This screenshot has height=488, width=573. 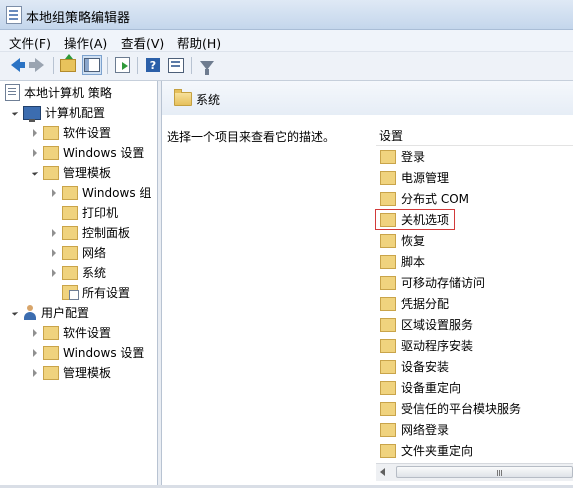 I want to click on menu-view: 查看(V), so click(x=142, y=42).